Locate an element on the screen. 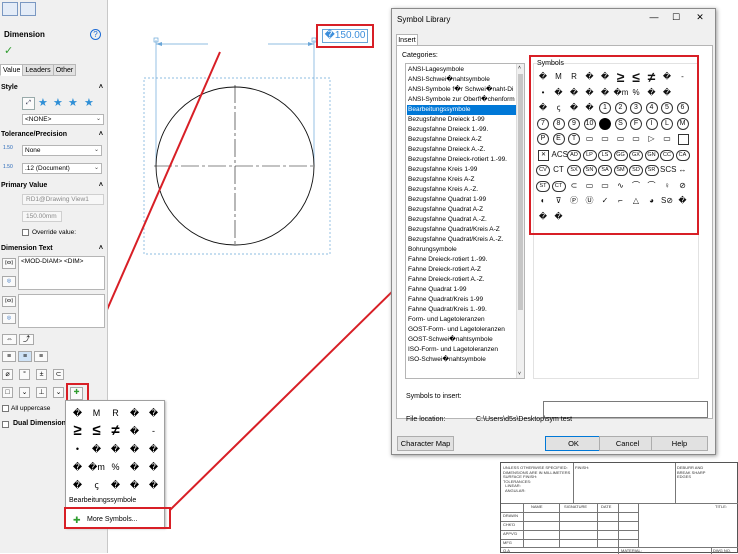  style-section-header: Style ˄ is located at coordinates (53, 87).